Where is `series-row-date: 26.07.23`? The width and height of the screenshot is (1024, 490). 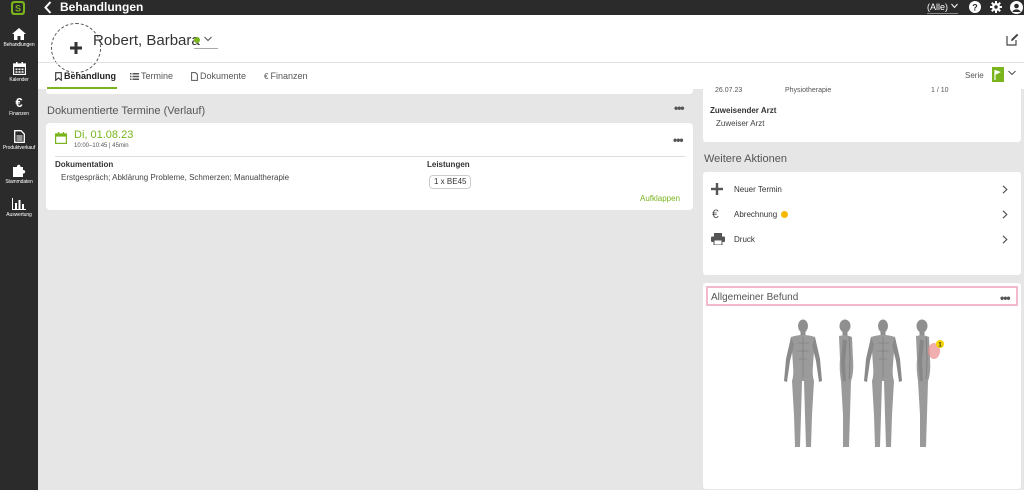 series-row-date: 26.07.23 is located at coordinates (729, 90).